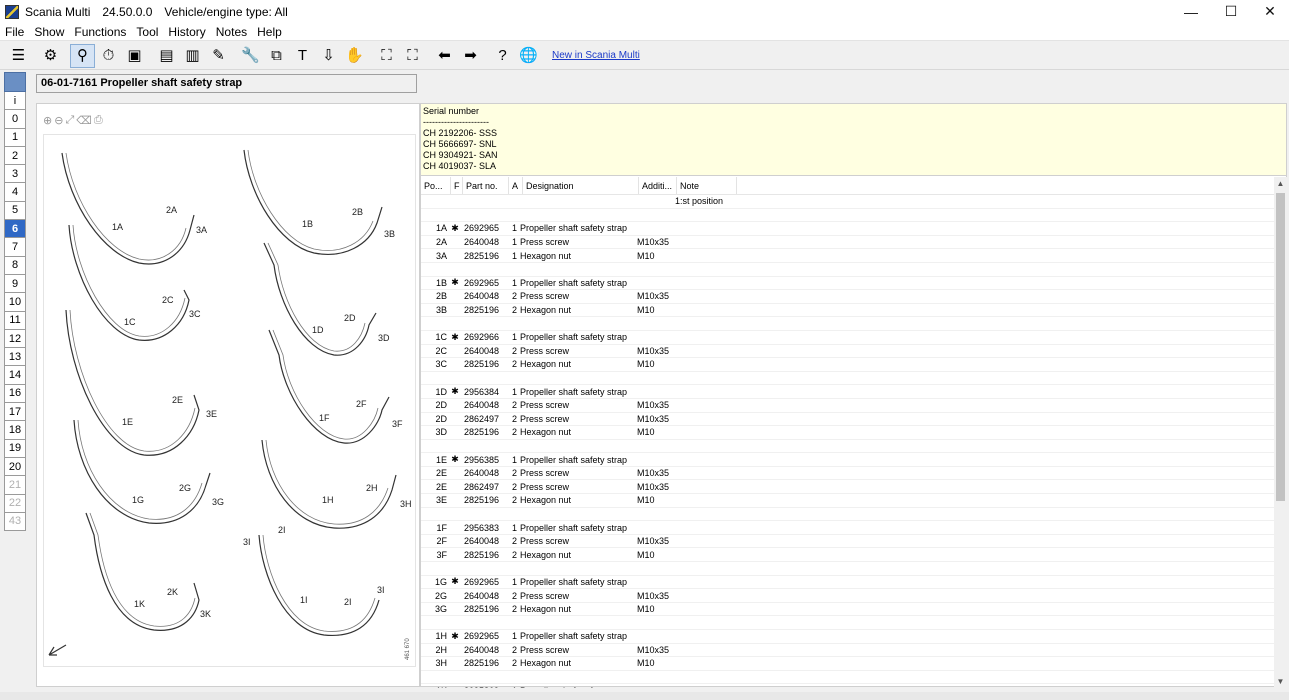  What do you see at coordinates (384, 338) in the screenshot?
I see `position-label: 3D` at bounding box center [384, 338].